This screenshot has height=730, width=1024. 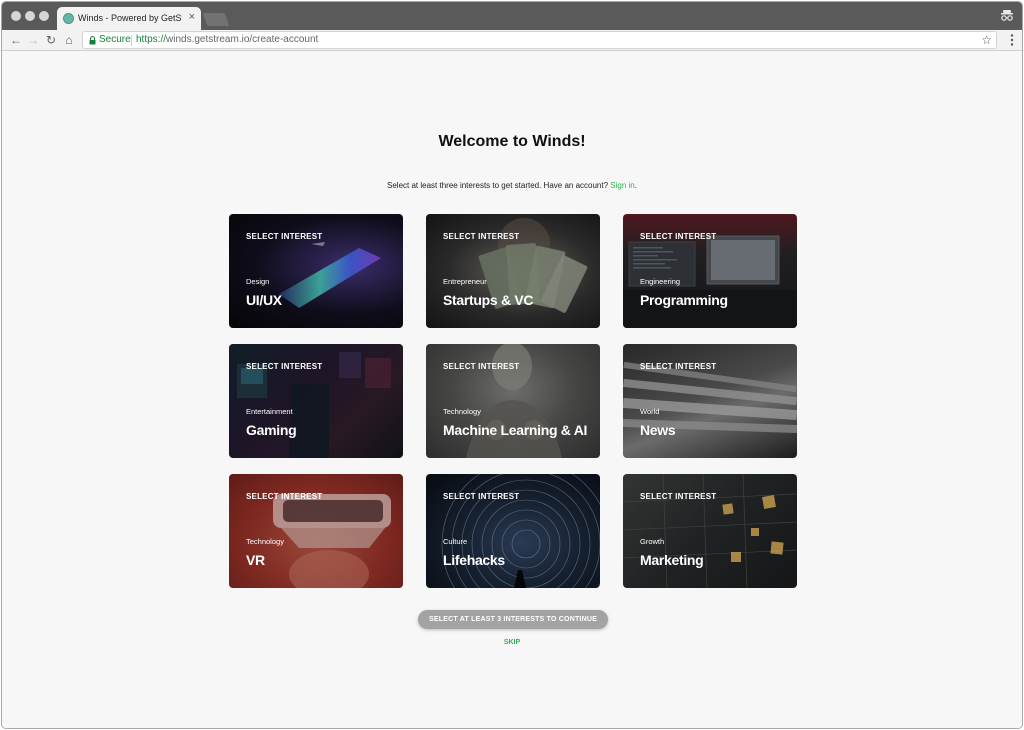 What do you see at coordinates (51, 40) in the screenshot?
I see `reload-icon: ↻` at bounding box center [51, 40].